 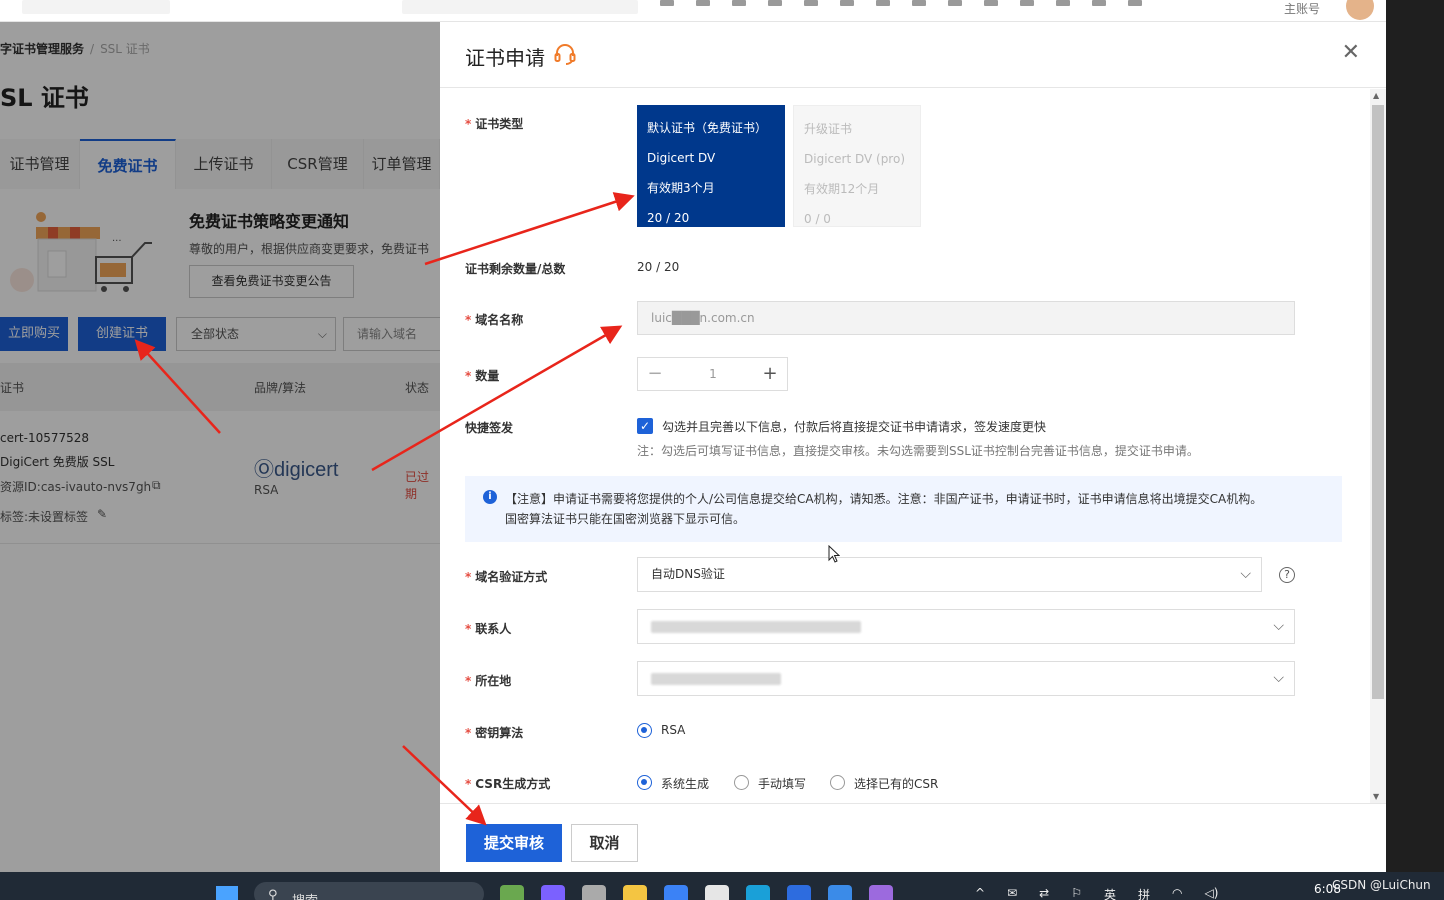 What do you see at coordinates (494, 124) in the screenshot?
I see `cert-type-label: * 证书类型` at bounding box center [494, 124].